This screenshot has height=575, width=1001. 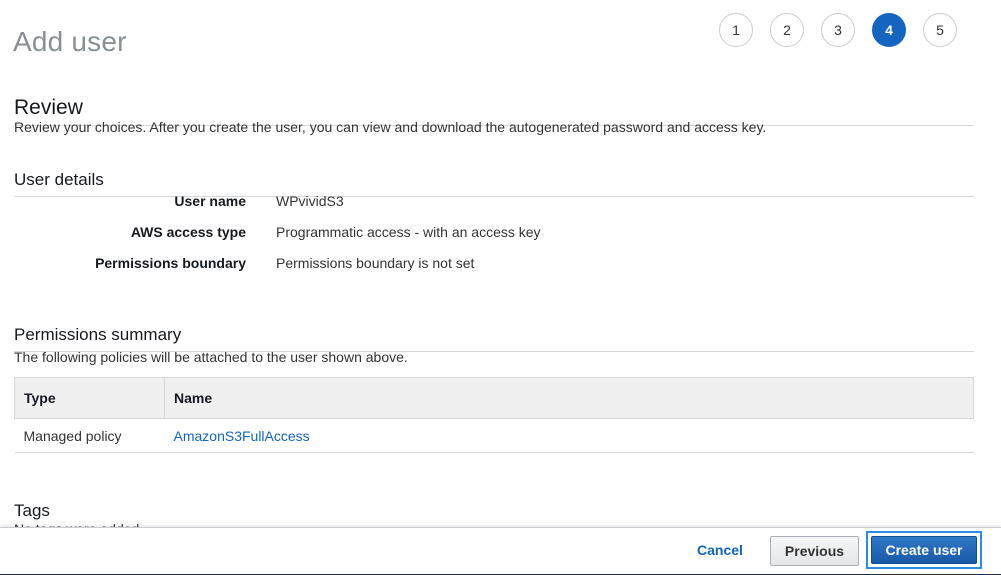 I want to click on column-header-type: Type, so click(x=89, y=398).